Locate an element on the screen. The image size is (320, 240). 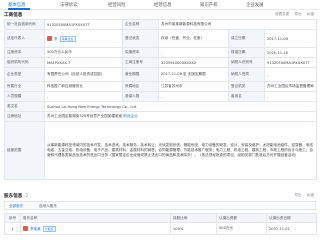
label-paid-capital: 实缴资本 is located at coordinates (140, 52).